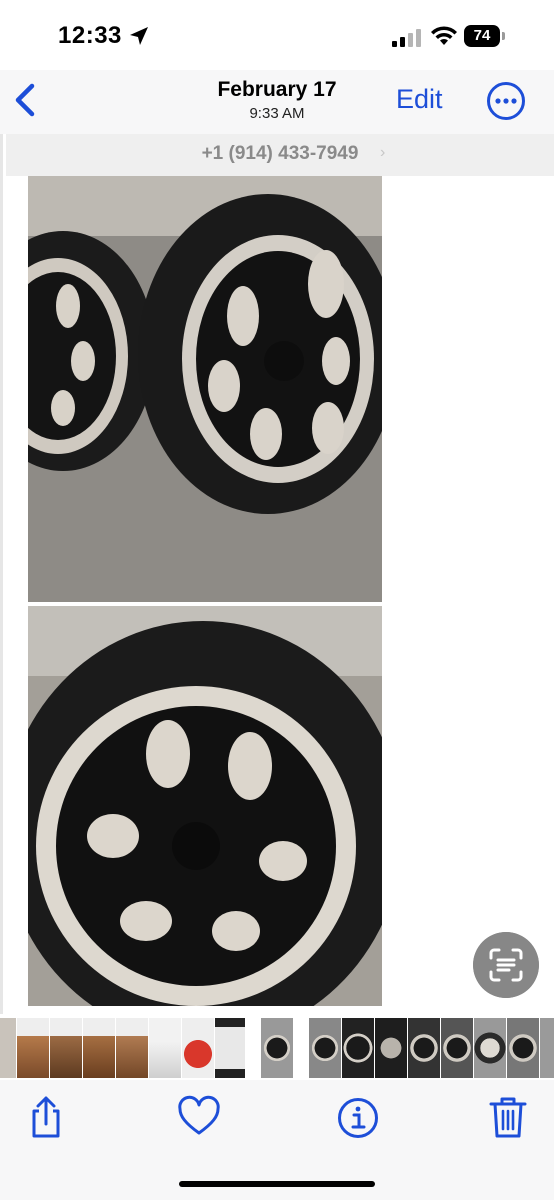  I want to click on screenshot-phone-header: +1 (914) 433-7949 ›, so click(280, 155).